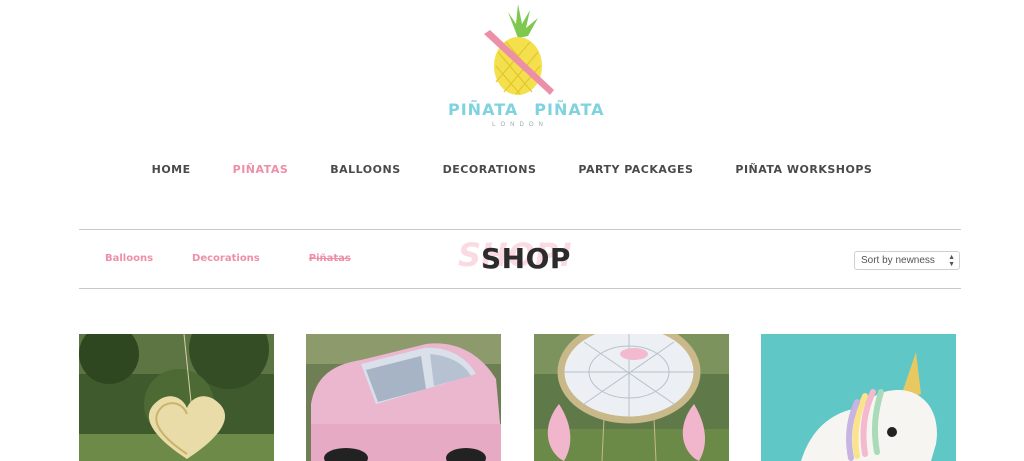 Image resolution: width=1024 pixels, height=461 pixels. I want to click on category-filters: Balloons Decorations Piñatas, so click(228, 258).